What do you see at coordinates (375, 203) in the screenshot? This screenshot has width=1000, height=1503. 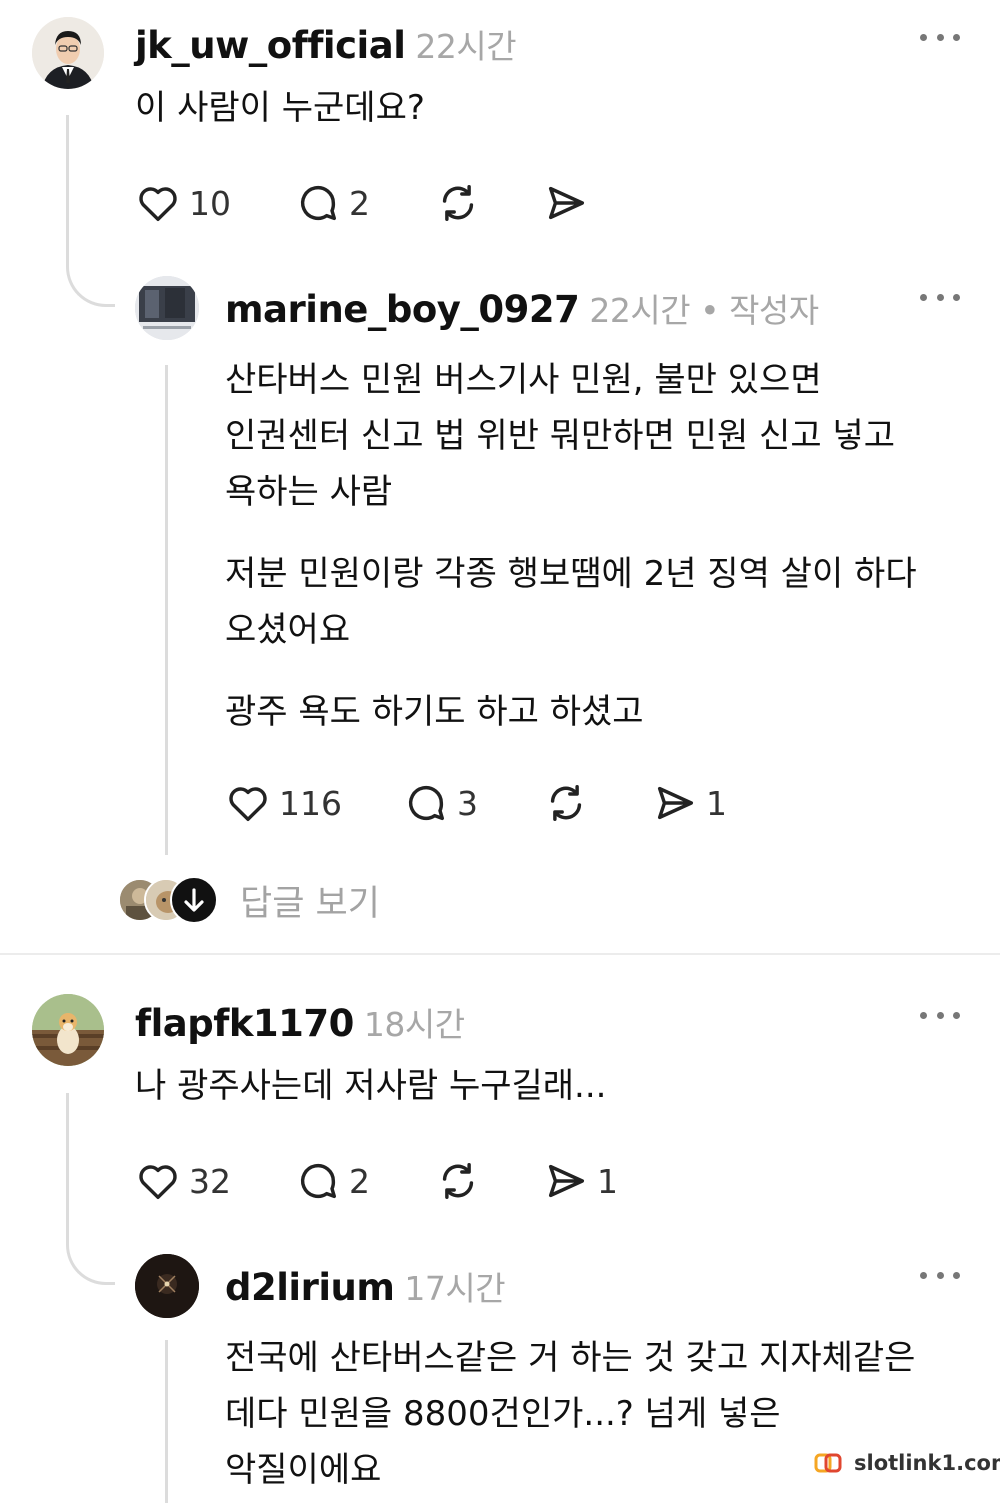 I see `comment-actions: 10 2` at bounding box center [375, 203].